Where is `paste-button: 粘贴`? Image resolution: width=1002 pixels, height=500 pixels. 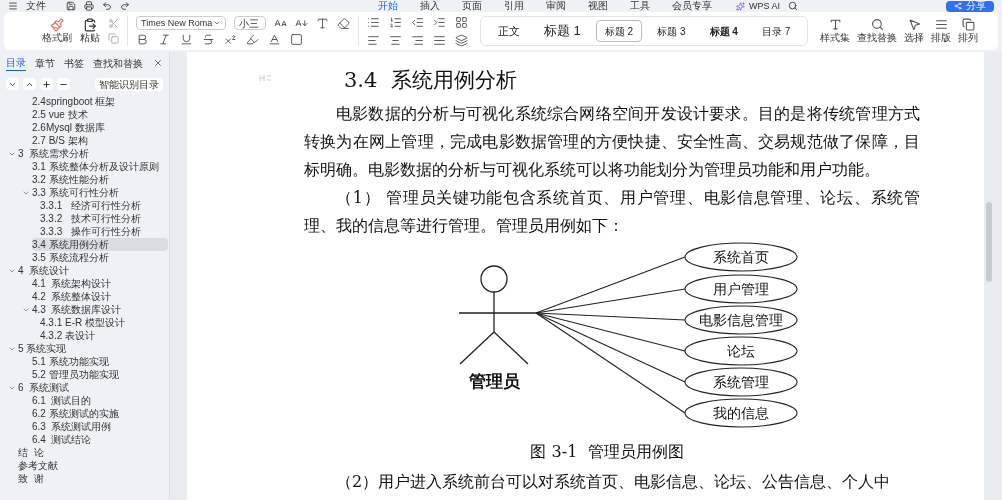 paste-button: 粘贴 is located at coordinates (90, 38).